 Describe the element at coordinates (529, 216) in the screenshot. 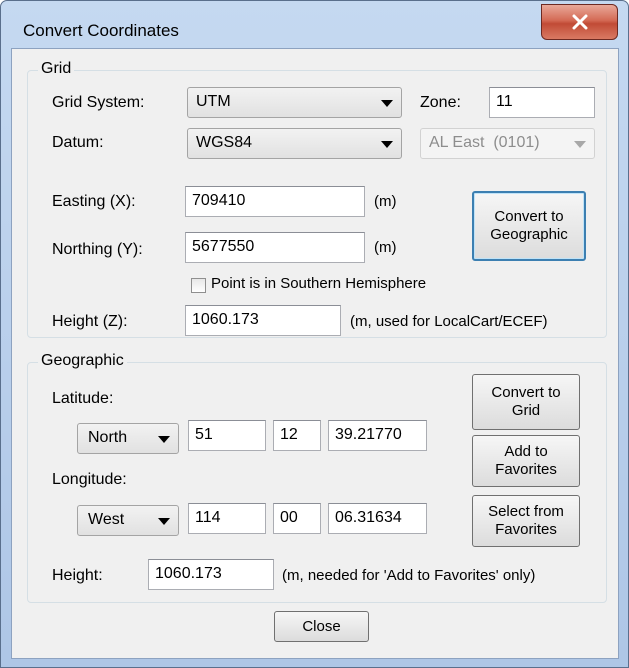

I see `convert-to-geographic-line1: Convert to` at that location.